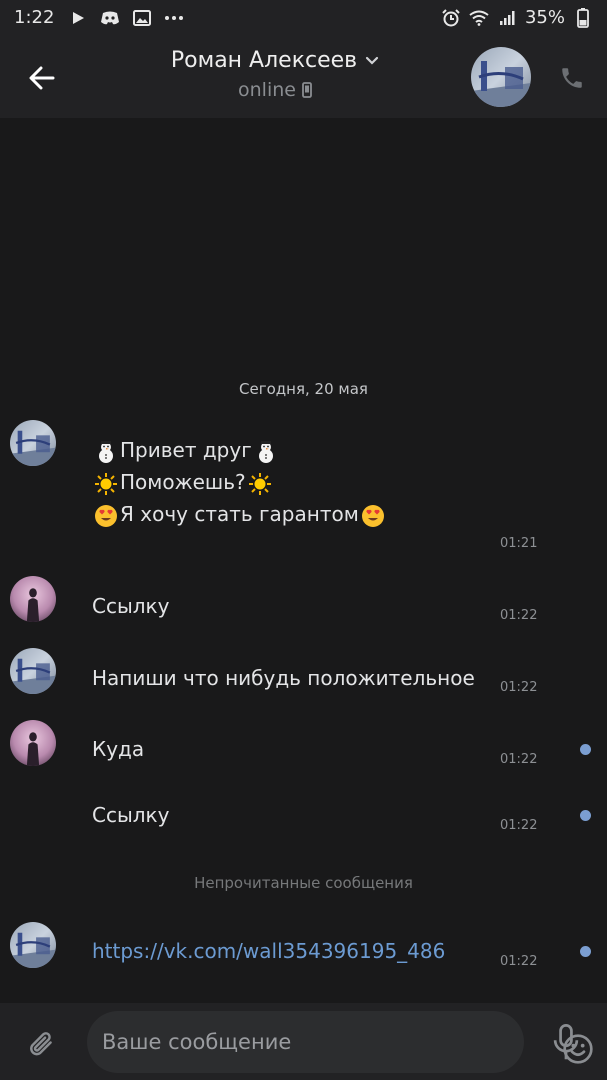 This screenshot has width=607, height=1080. Describe the element at coordinates (78, 18) in the screenshot. I see `play-icon` at that location.